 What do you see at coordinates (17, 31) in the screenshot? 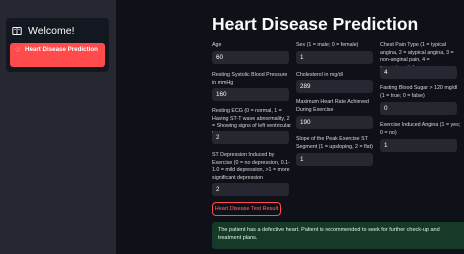
I see `book-icon` at bounding box center [17, 31].